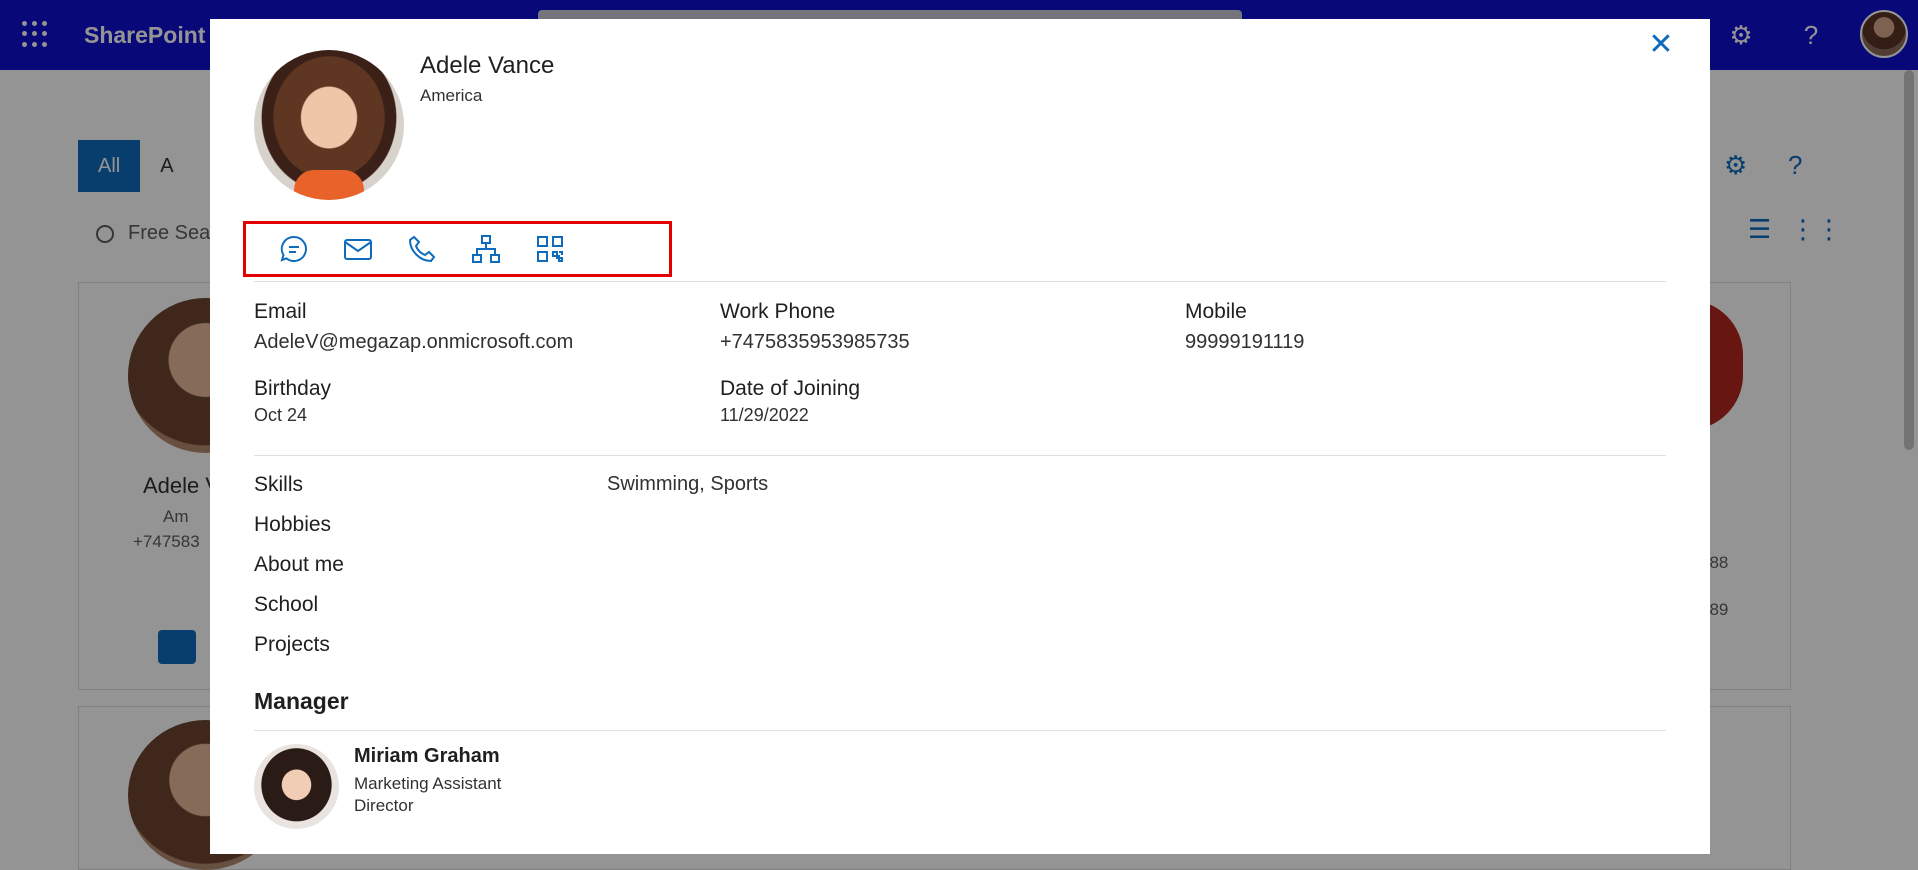  What do you see at coordinates (292, 644) in the screenshot?
I see `projects-label: Projects` at bounding box center [292, 644].